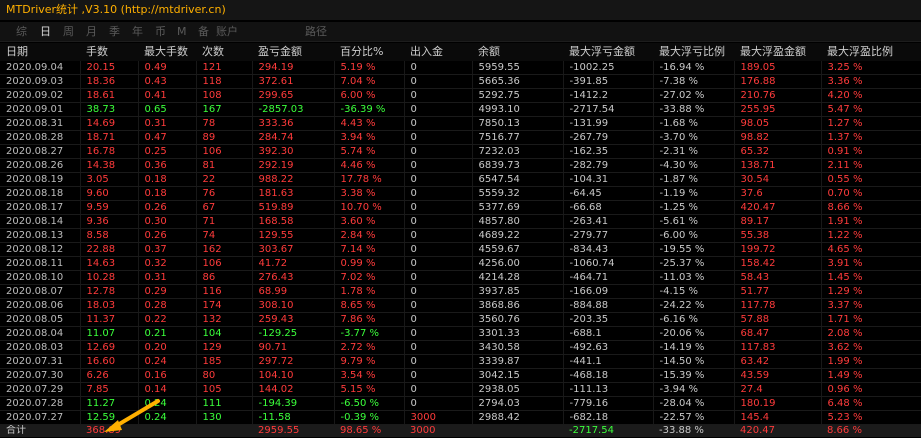 This screenshot has width=921, height=438. What do you see at coordinates (68, 32) in the screenshot?
I see `tab-2: 周` at bounding box center [68, 32].